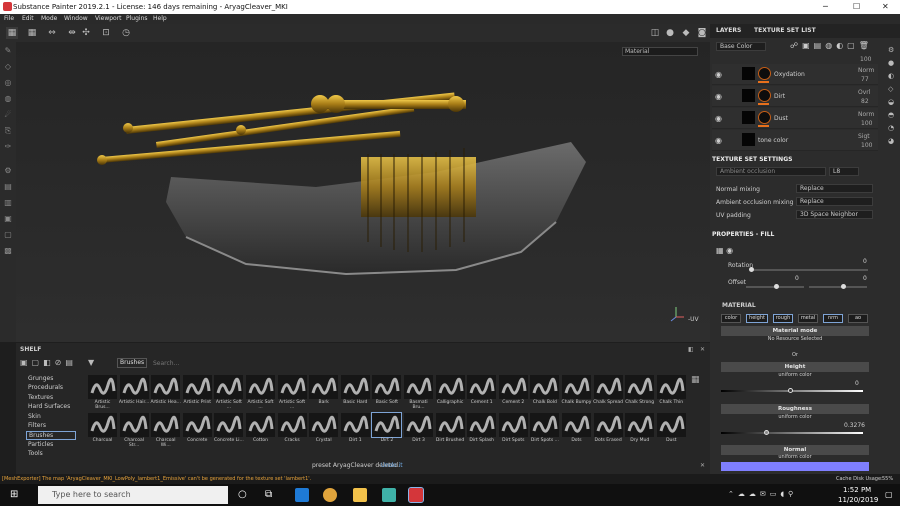 This screenshot has height=506, width=900. What do you see at coordinates (8, 131) in the screenshot?
I see `clone-icon: ⎘` at bounding box center [8, 131].